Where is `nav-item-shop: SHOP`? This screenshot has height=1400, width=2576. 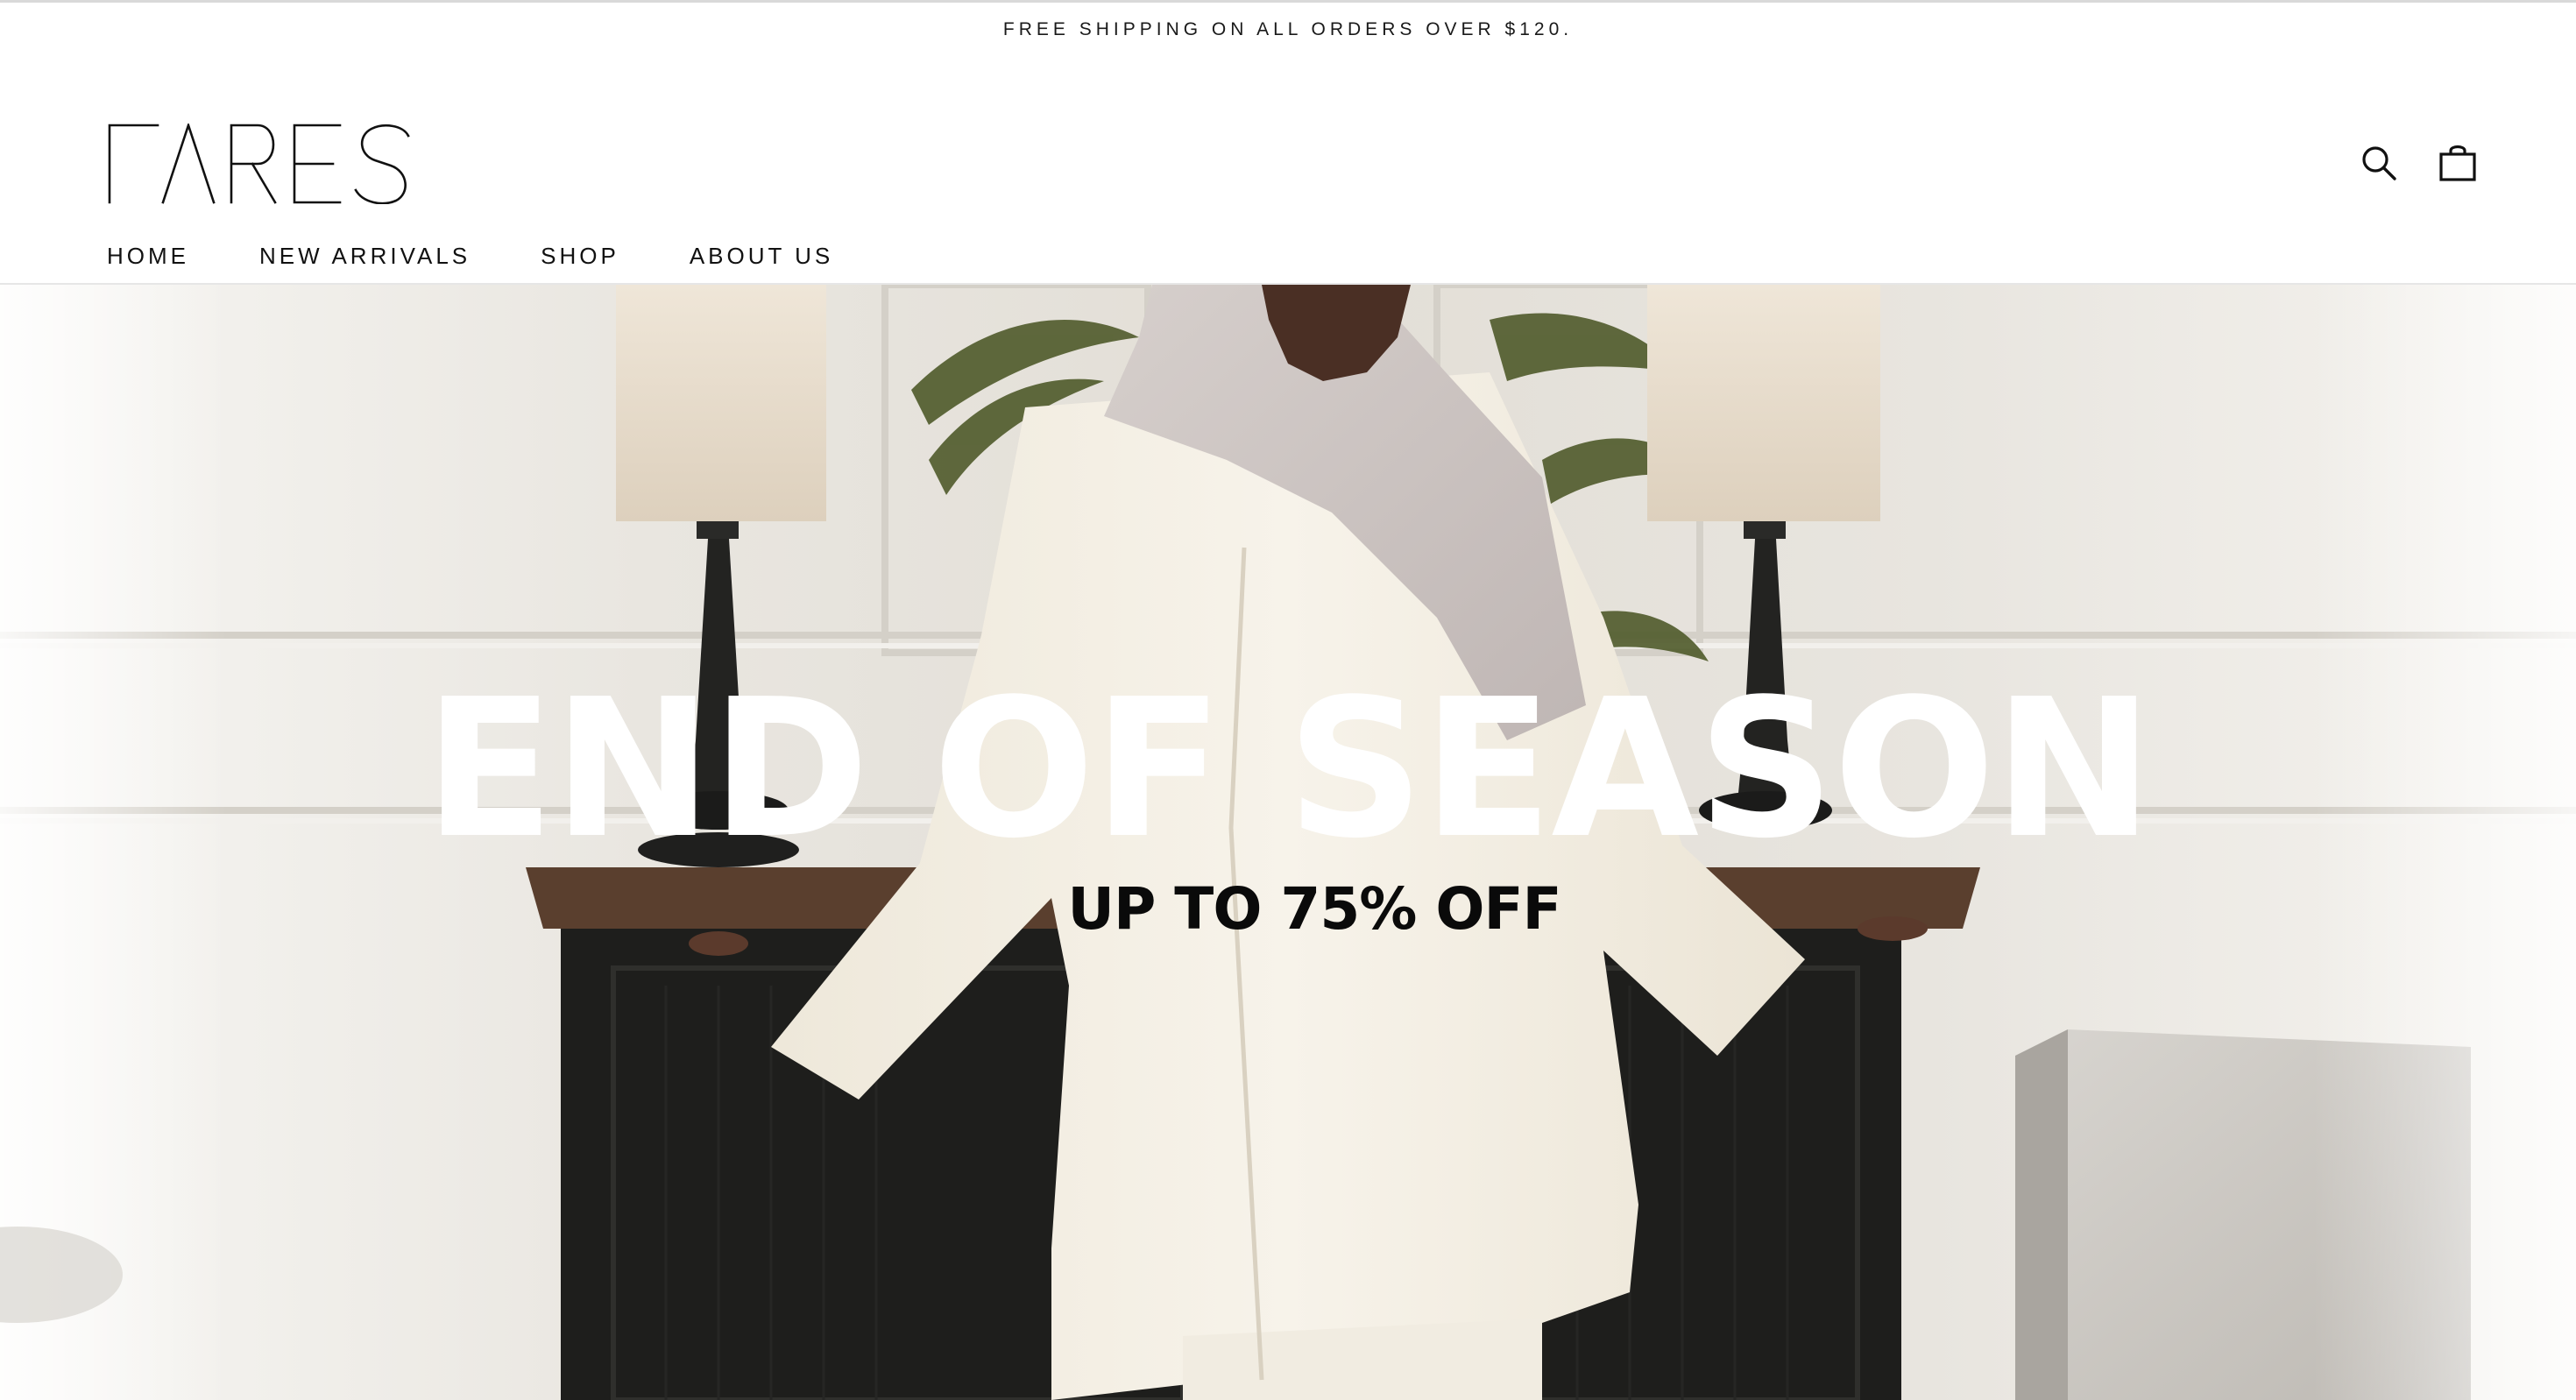 nav-item-shop: SHOP is located at coordinates (580, 256).